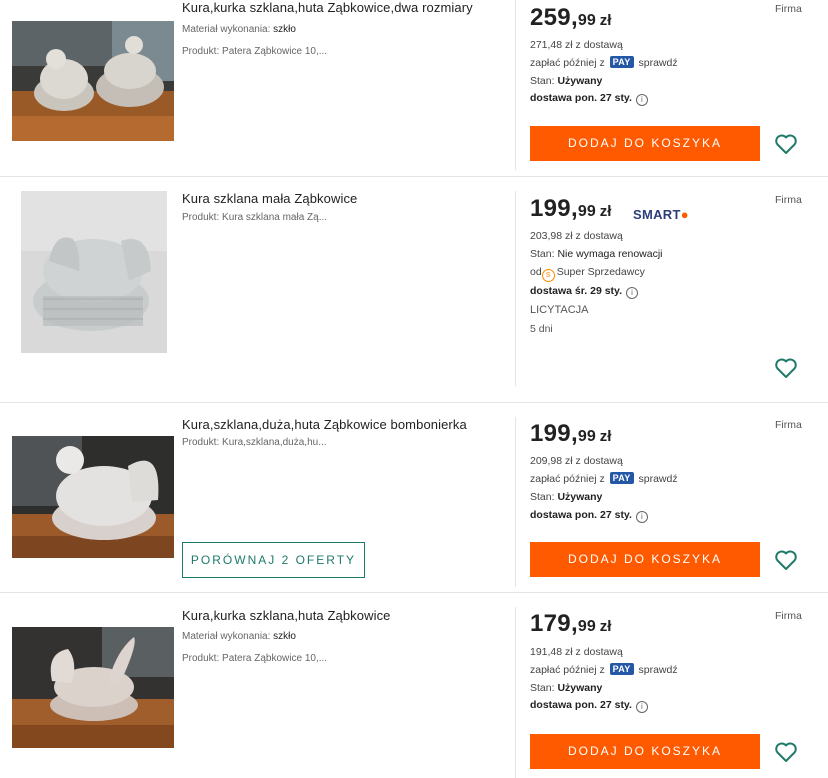 Image resolution: width=828 pixels, height=778 pixels. I want to click on price: 179,99 zł, so click(571, 623).